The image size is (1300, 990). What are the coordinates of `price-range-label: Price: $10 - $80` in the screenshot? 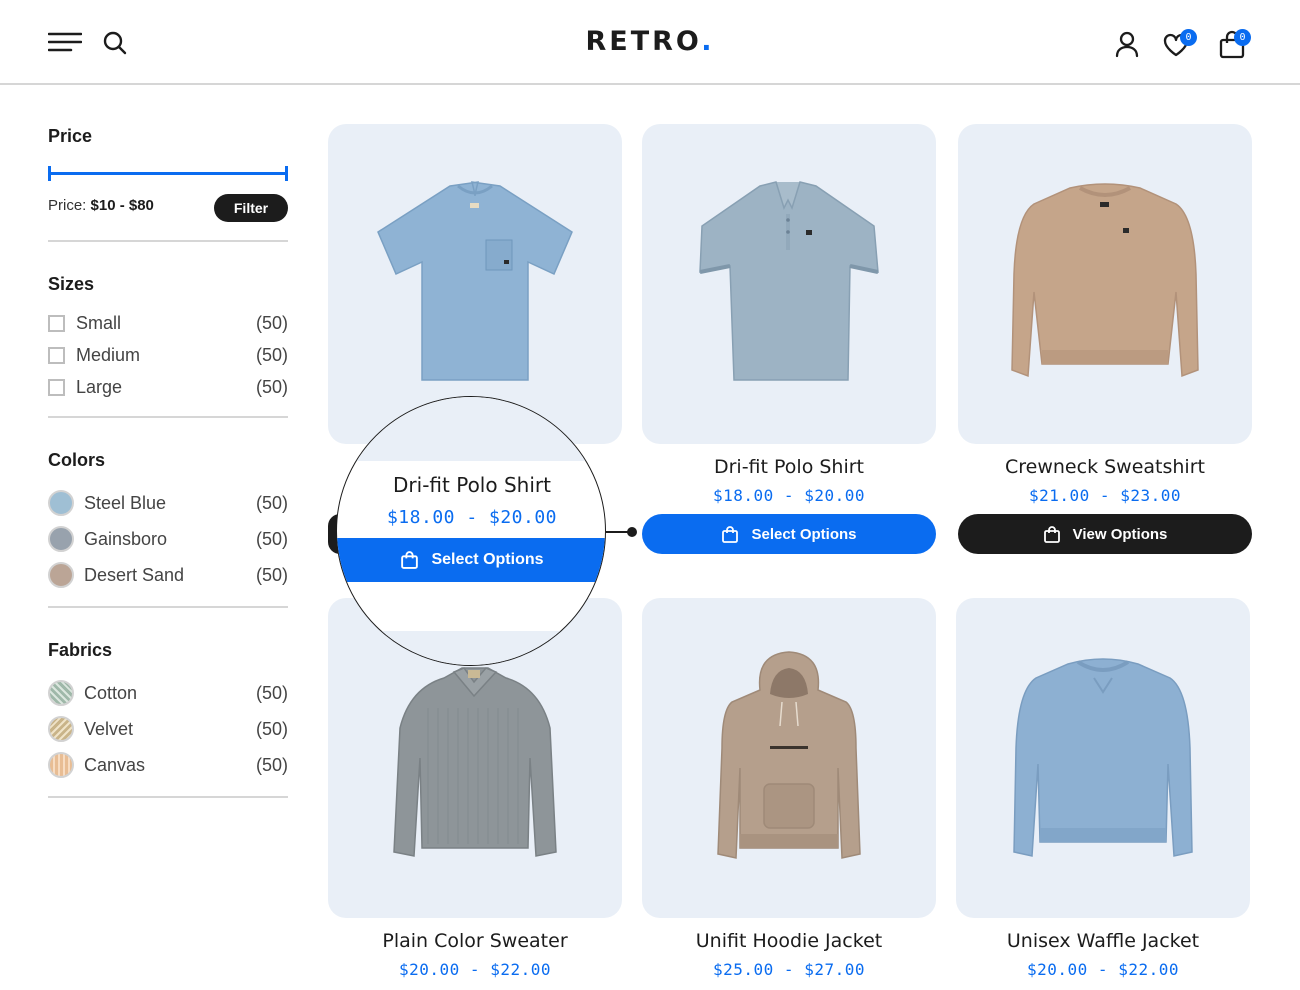 It's located at (101, 205).